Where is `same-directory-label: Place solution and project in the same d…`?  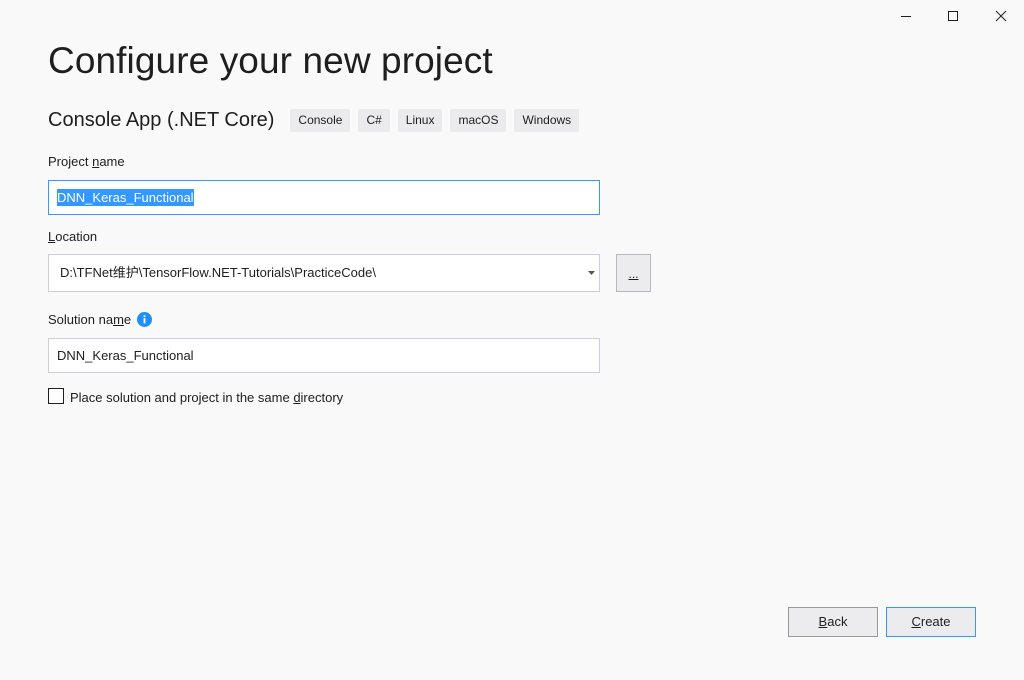 same-directory-label: Place solution and project in the same d… is located at coordinates (206, 397).